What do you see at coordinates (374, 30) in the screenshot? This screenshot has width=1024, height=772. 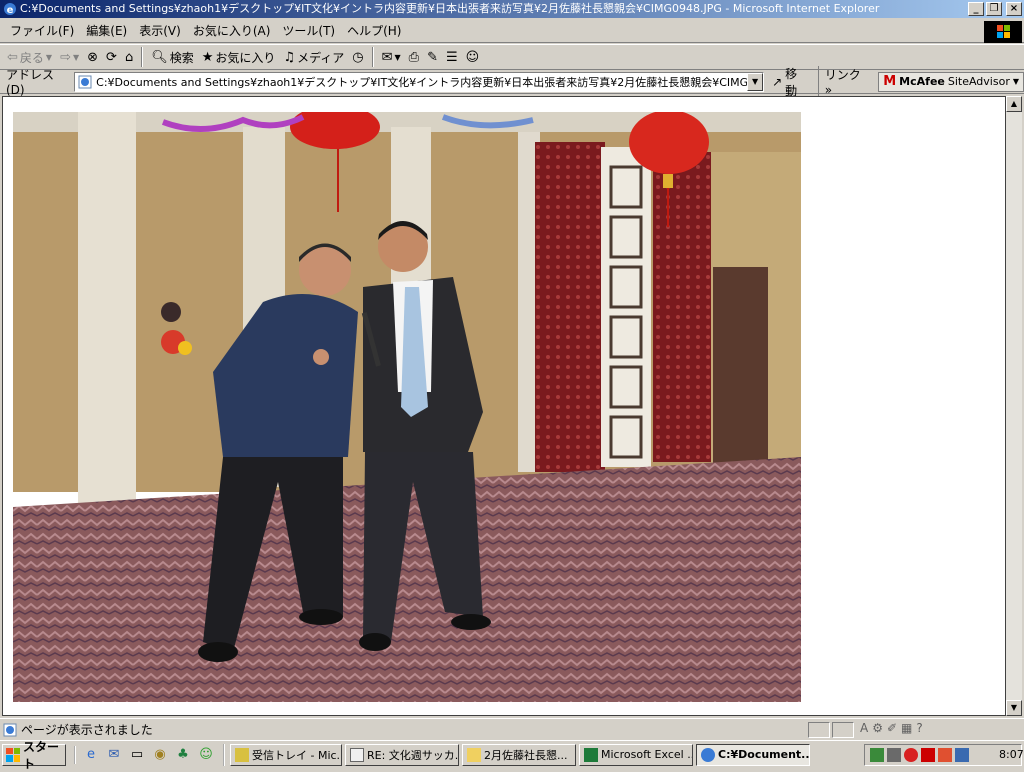 I see `menu-help: ヘルプ(H)` at bounding box center [374, 30].